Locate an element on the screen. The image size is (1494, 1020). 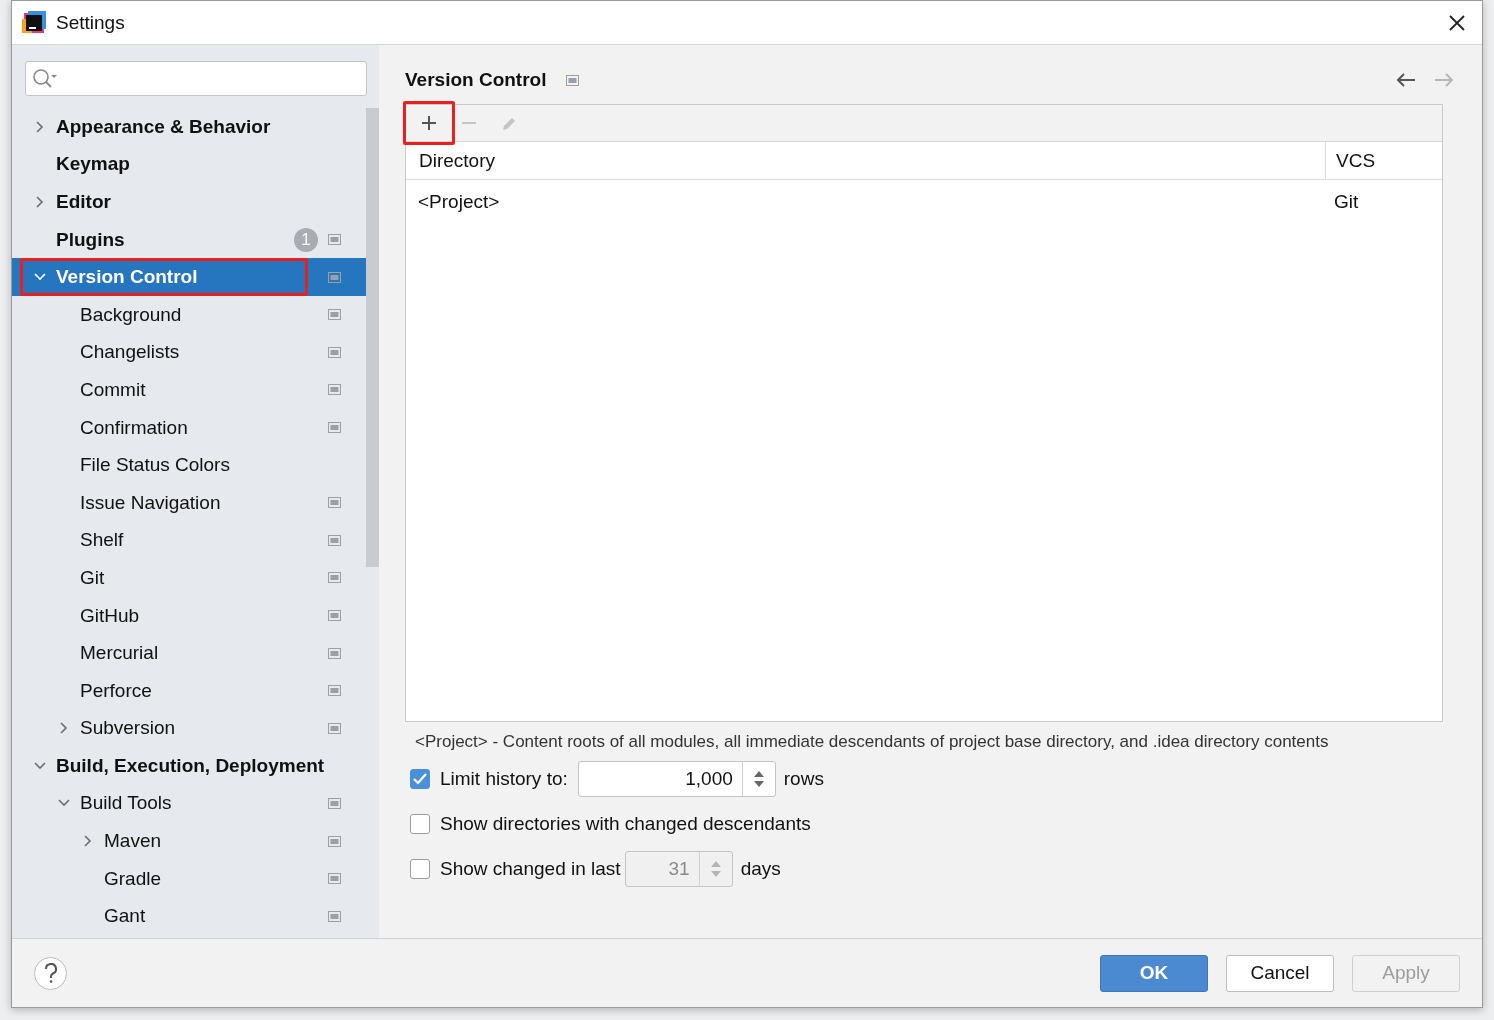
check-icon is located at coordinates (420, 779).